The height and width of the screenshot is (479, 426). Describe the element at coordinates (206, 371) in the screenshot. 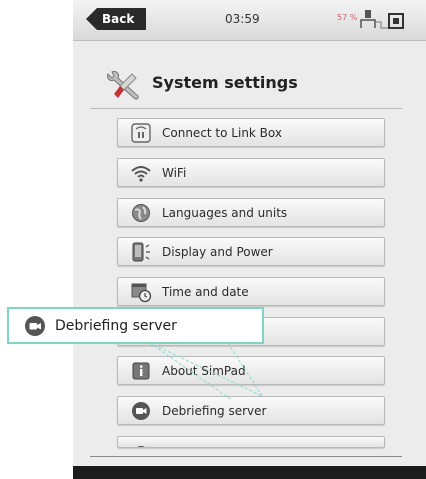

I see `callout-connector` at that location.